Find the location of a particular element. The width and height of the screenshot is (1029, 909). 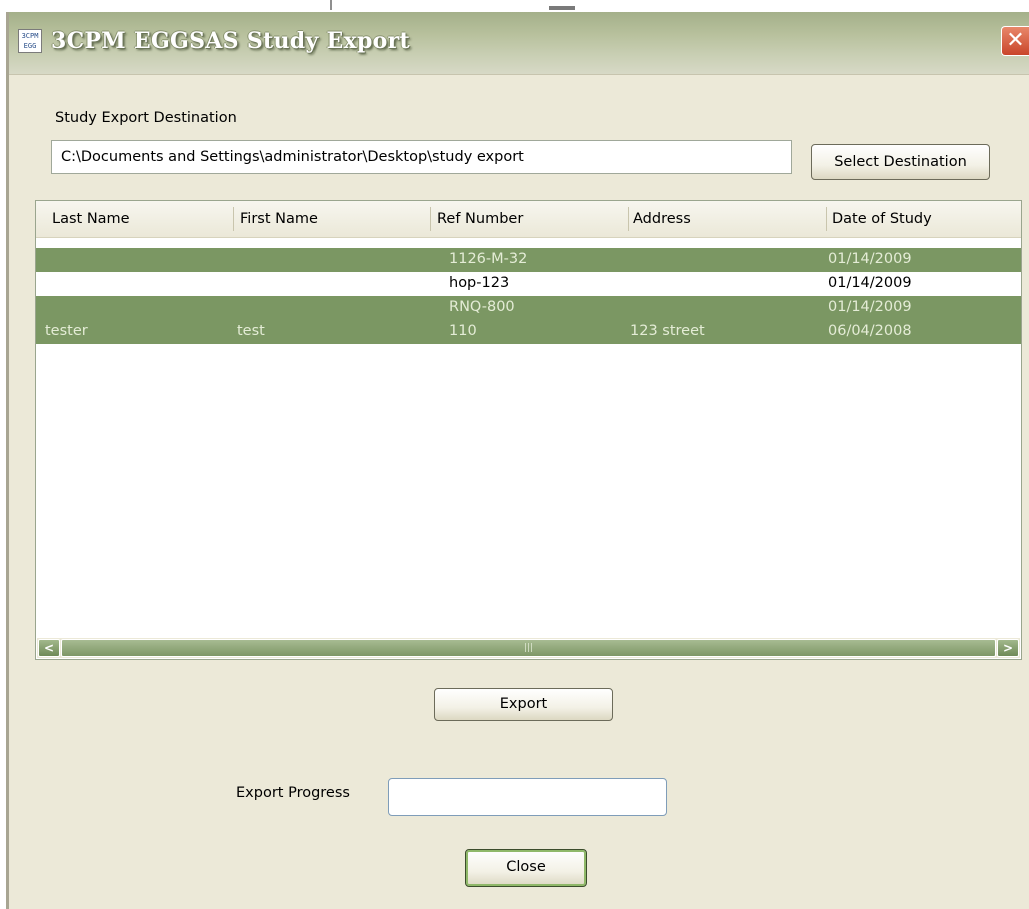

column-header-last-name: Last Name is located at coordinates (134, 219).